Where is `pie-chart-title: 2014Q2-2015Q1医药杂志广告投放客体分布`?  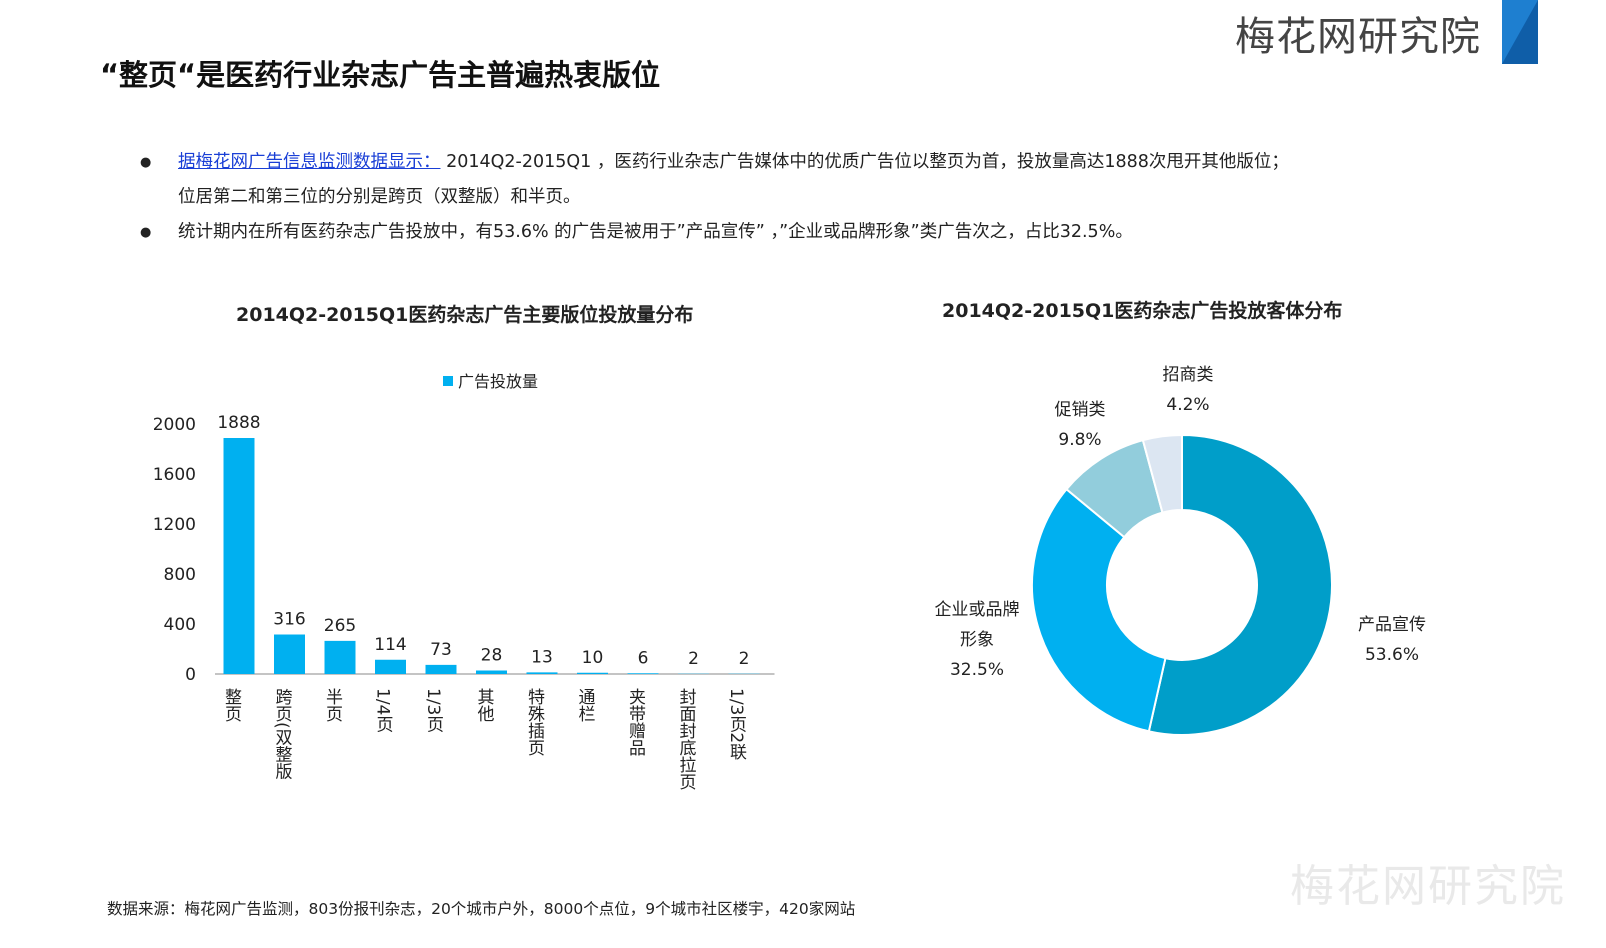 pie-chart-title: 2014Q2-2015Q1医药杂志广告投放客体分布 is located at coordinates (1142, 311).